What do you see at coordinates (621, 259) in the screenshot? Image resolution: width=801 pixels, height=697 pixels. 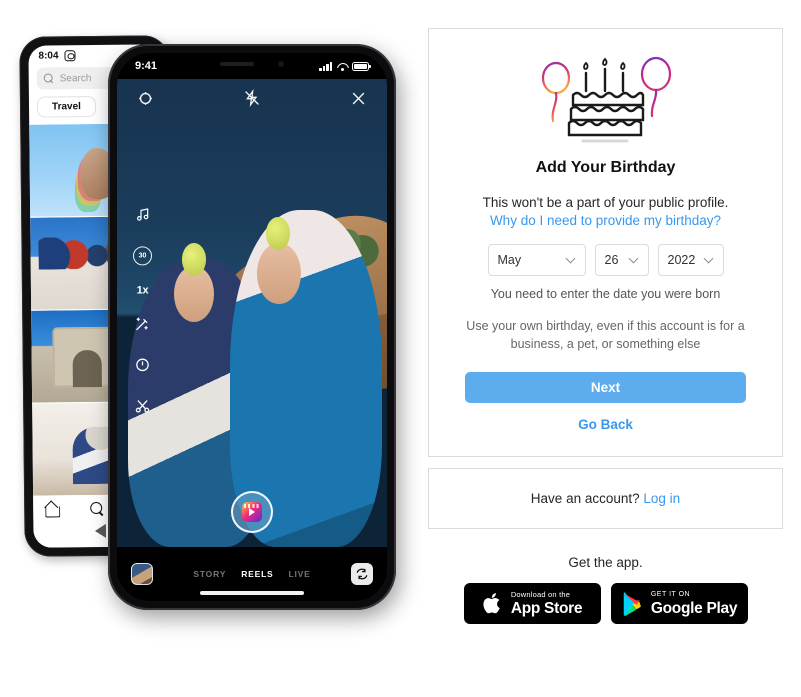 I see `day-select: 26` at bounding box center [621, 259].